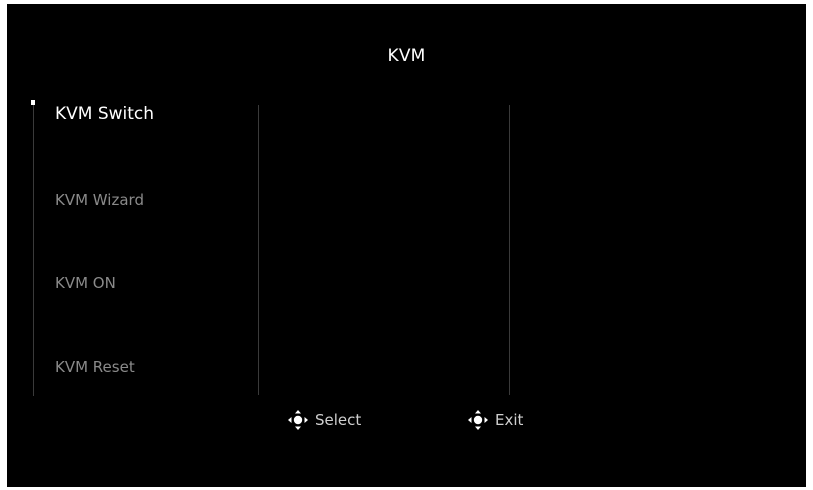 The height and width of the screenshot is (490, 813). Describe the element at coordinates (509, 420) in the screenshot. I see `exit-hint-label: Exit` at that location.